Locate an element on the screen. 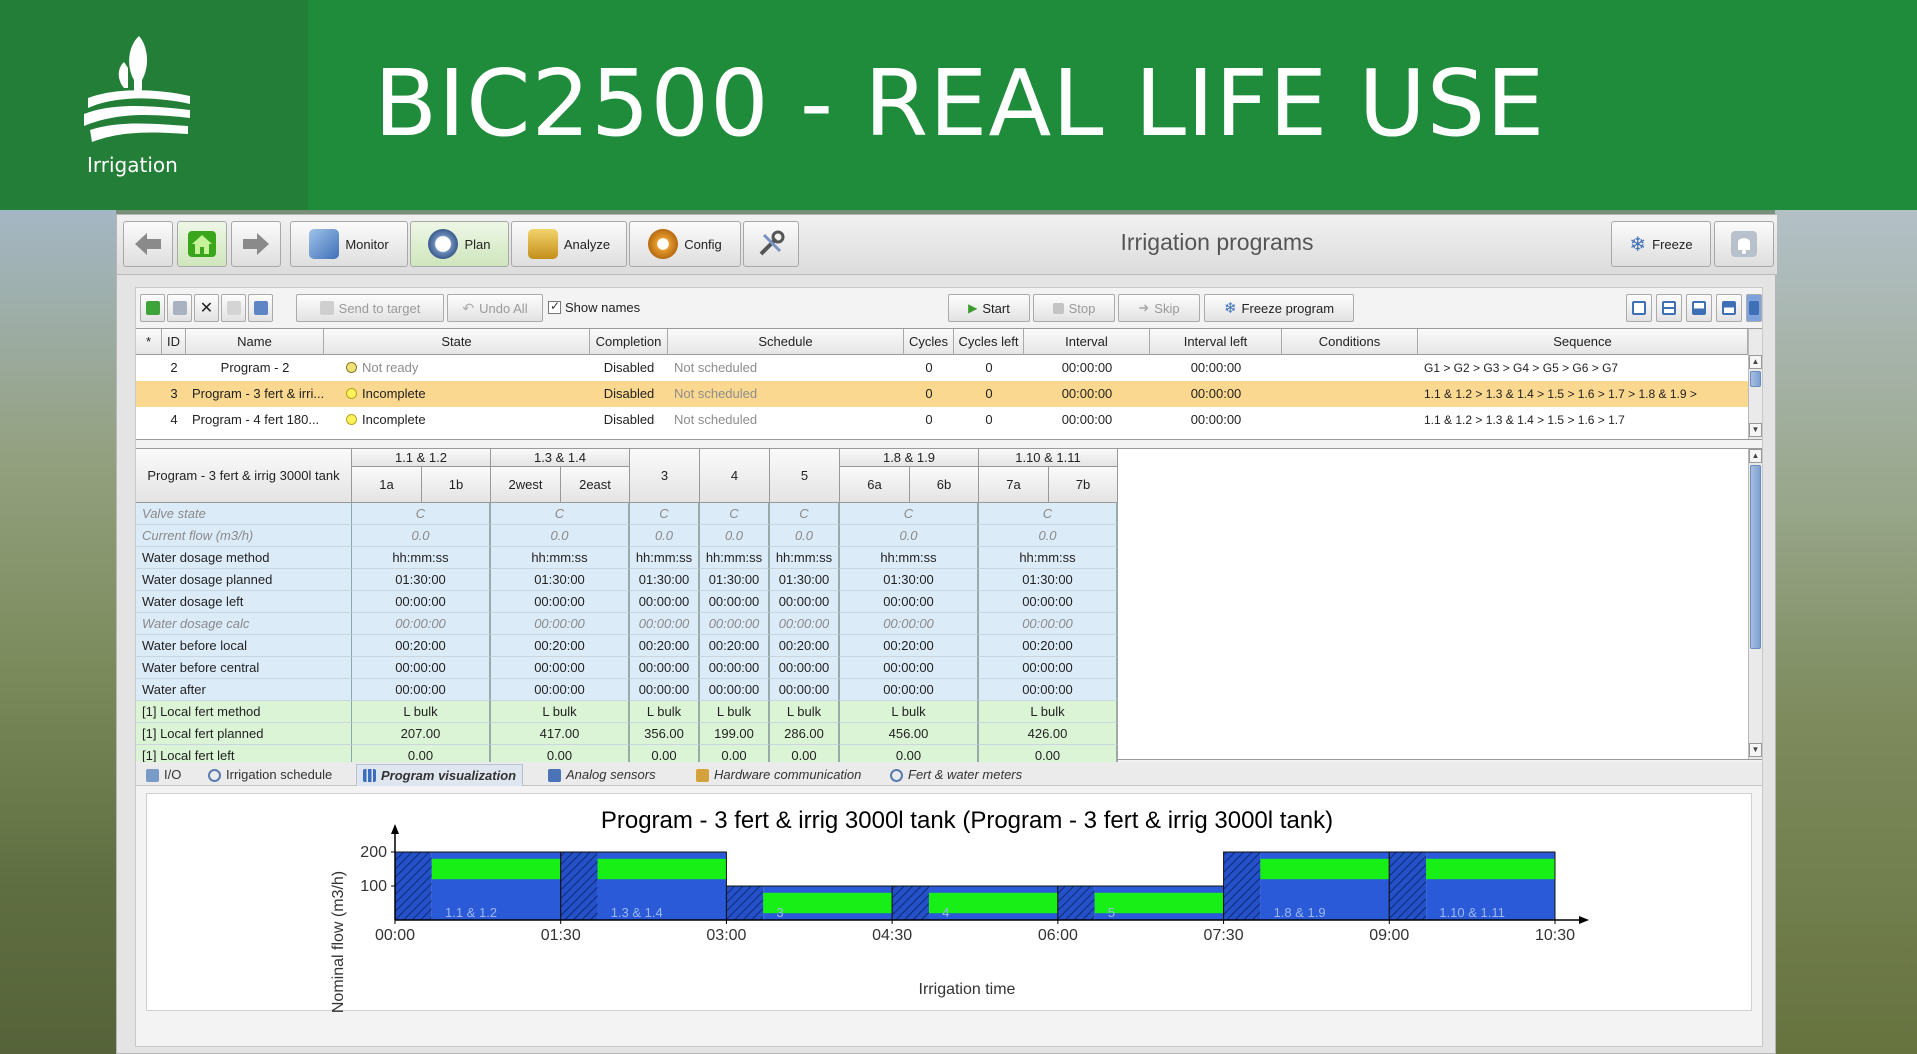 This screenshot has width=1917, height=1054. grid-scrollbar: ▲ ▼ is located at coordinates (1755, 604).